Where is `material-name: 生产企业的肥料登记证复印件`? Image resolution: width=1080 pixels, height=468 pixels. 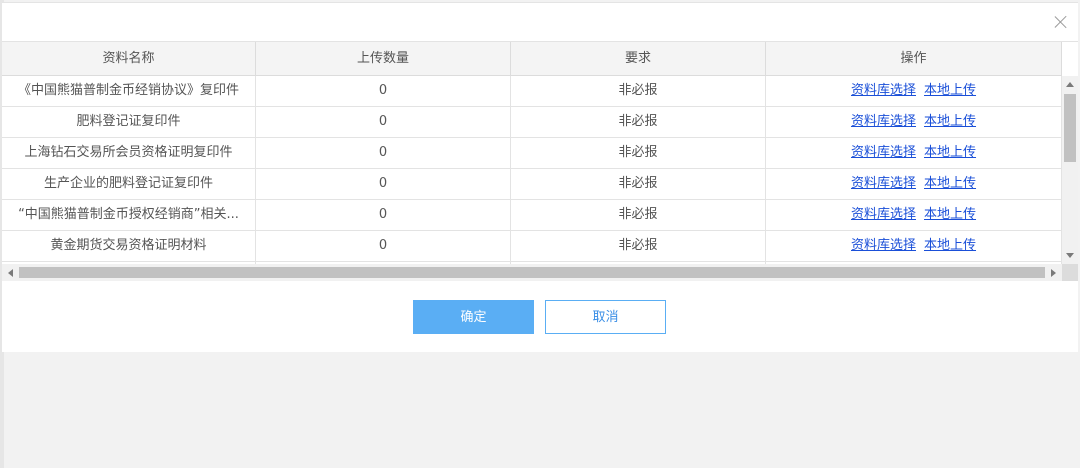 material-name: 生产企业的肥料登记证复印件 is located at coordinates (129, 184).